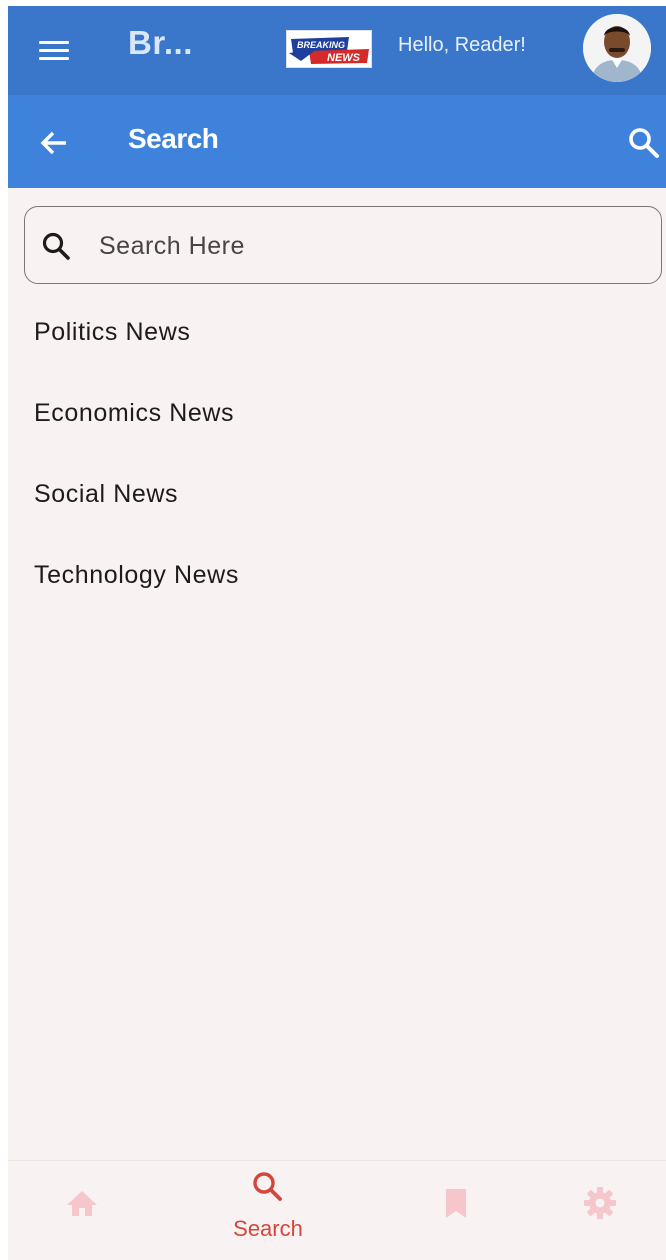 This screenshot has height=1260, width=666. I want to click on search-input, so click(359, 246).